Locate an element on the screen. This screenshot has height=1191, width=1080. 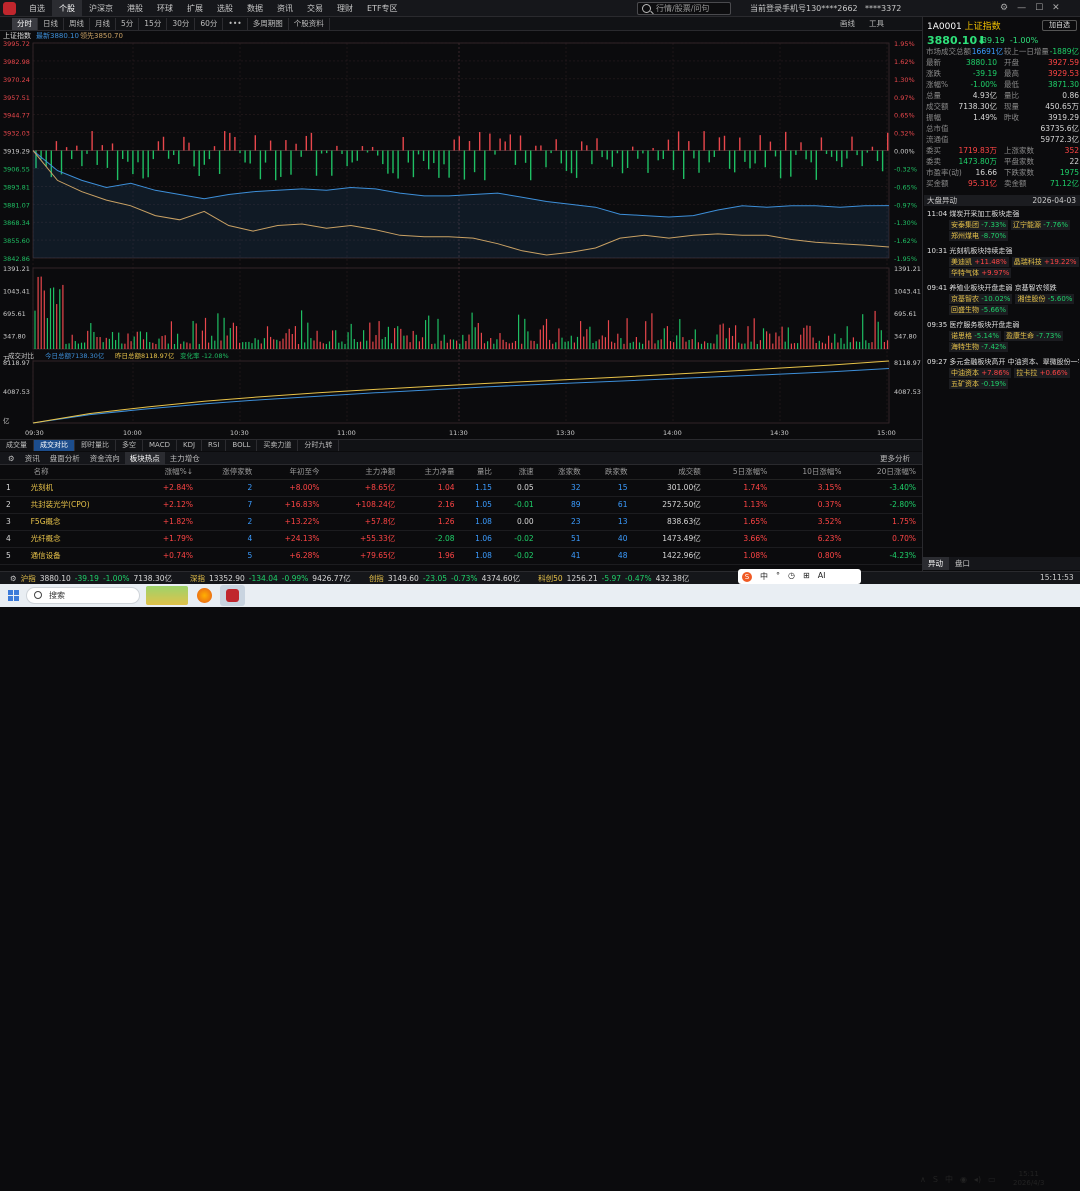
event-stock: 拉卡拉 +0.66% is located at coordinates (1042, 373).